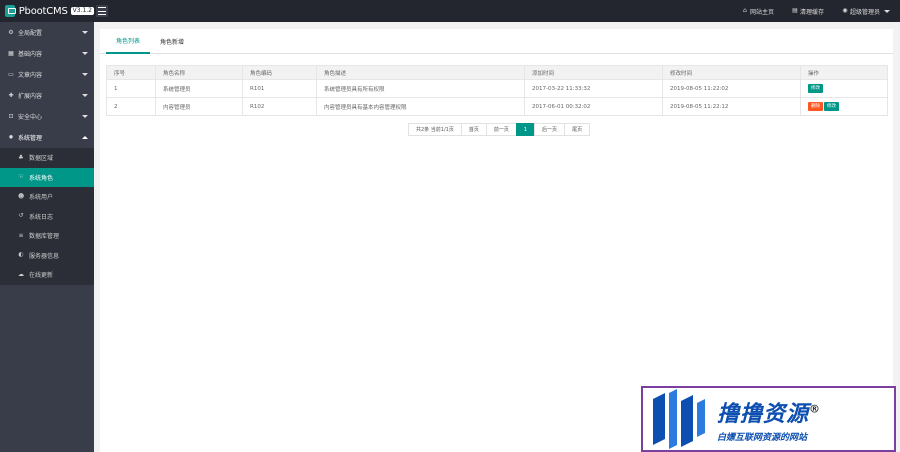  I want to click on sidebar-subitem-label: 系统日志, so click(41, 217).